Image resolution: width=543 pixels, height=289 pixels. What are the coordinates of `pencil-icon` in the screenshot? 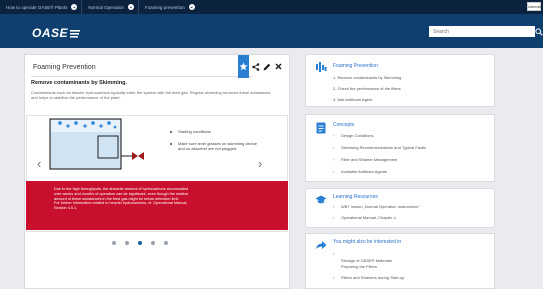 It's located at (267, 67).